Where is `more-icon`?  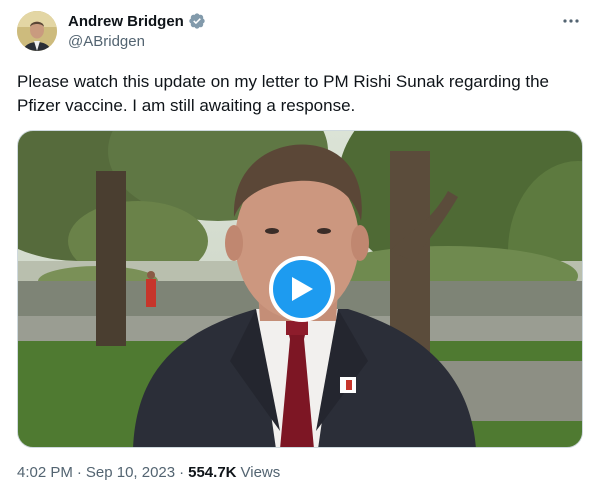
more-icon is located at coordinates (571, 21).